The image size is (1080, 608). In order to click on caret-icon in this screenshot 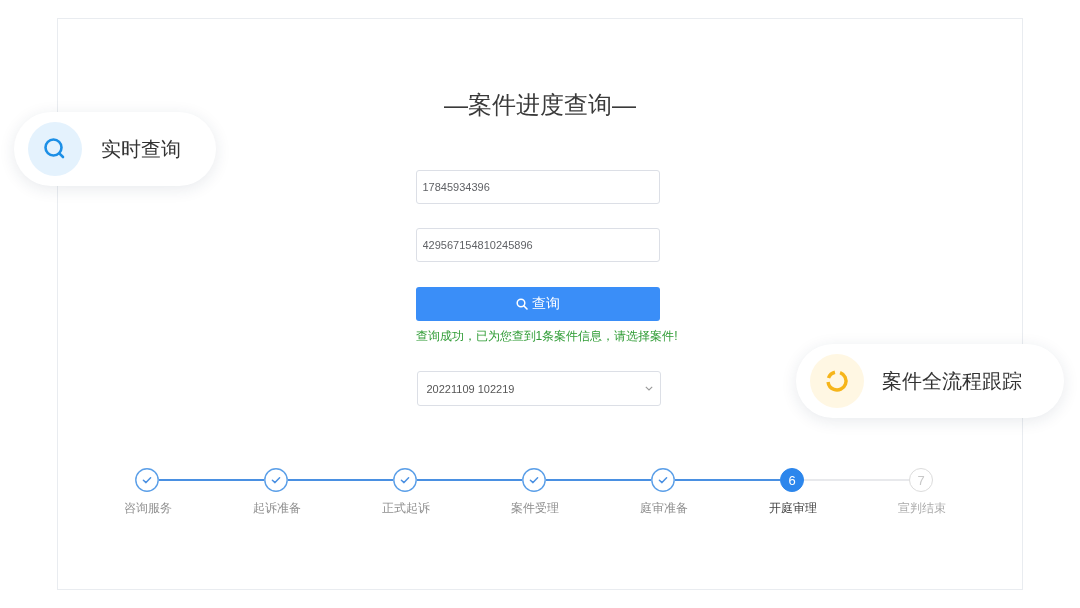, I will do `click(648, 388)`.